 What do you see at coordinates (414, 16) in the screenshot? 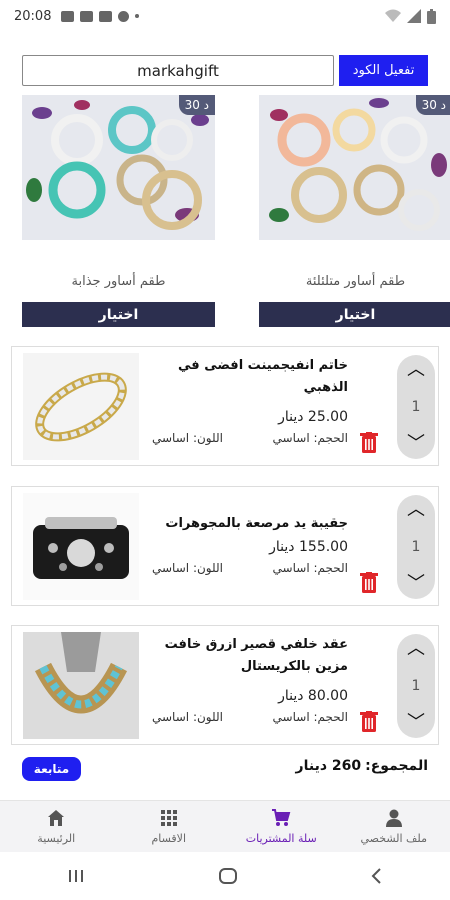
I see `signal-icon` at bounding box center [414, 16].